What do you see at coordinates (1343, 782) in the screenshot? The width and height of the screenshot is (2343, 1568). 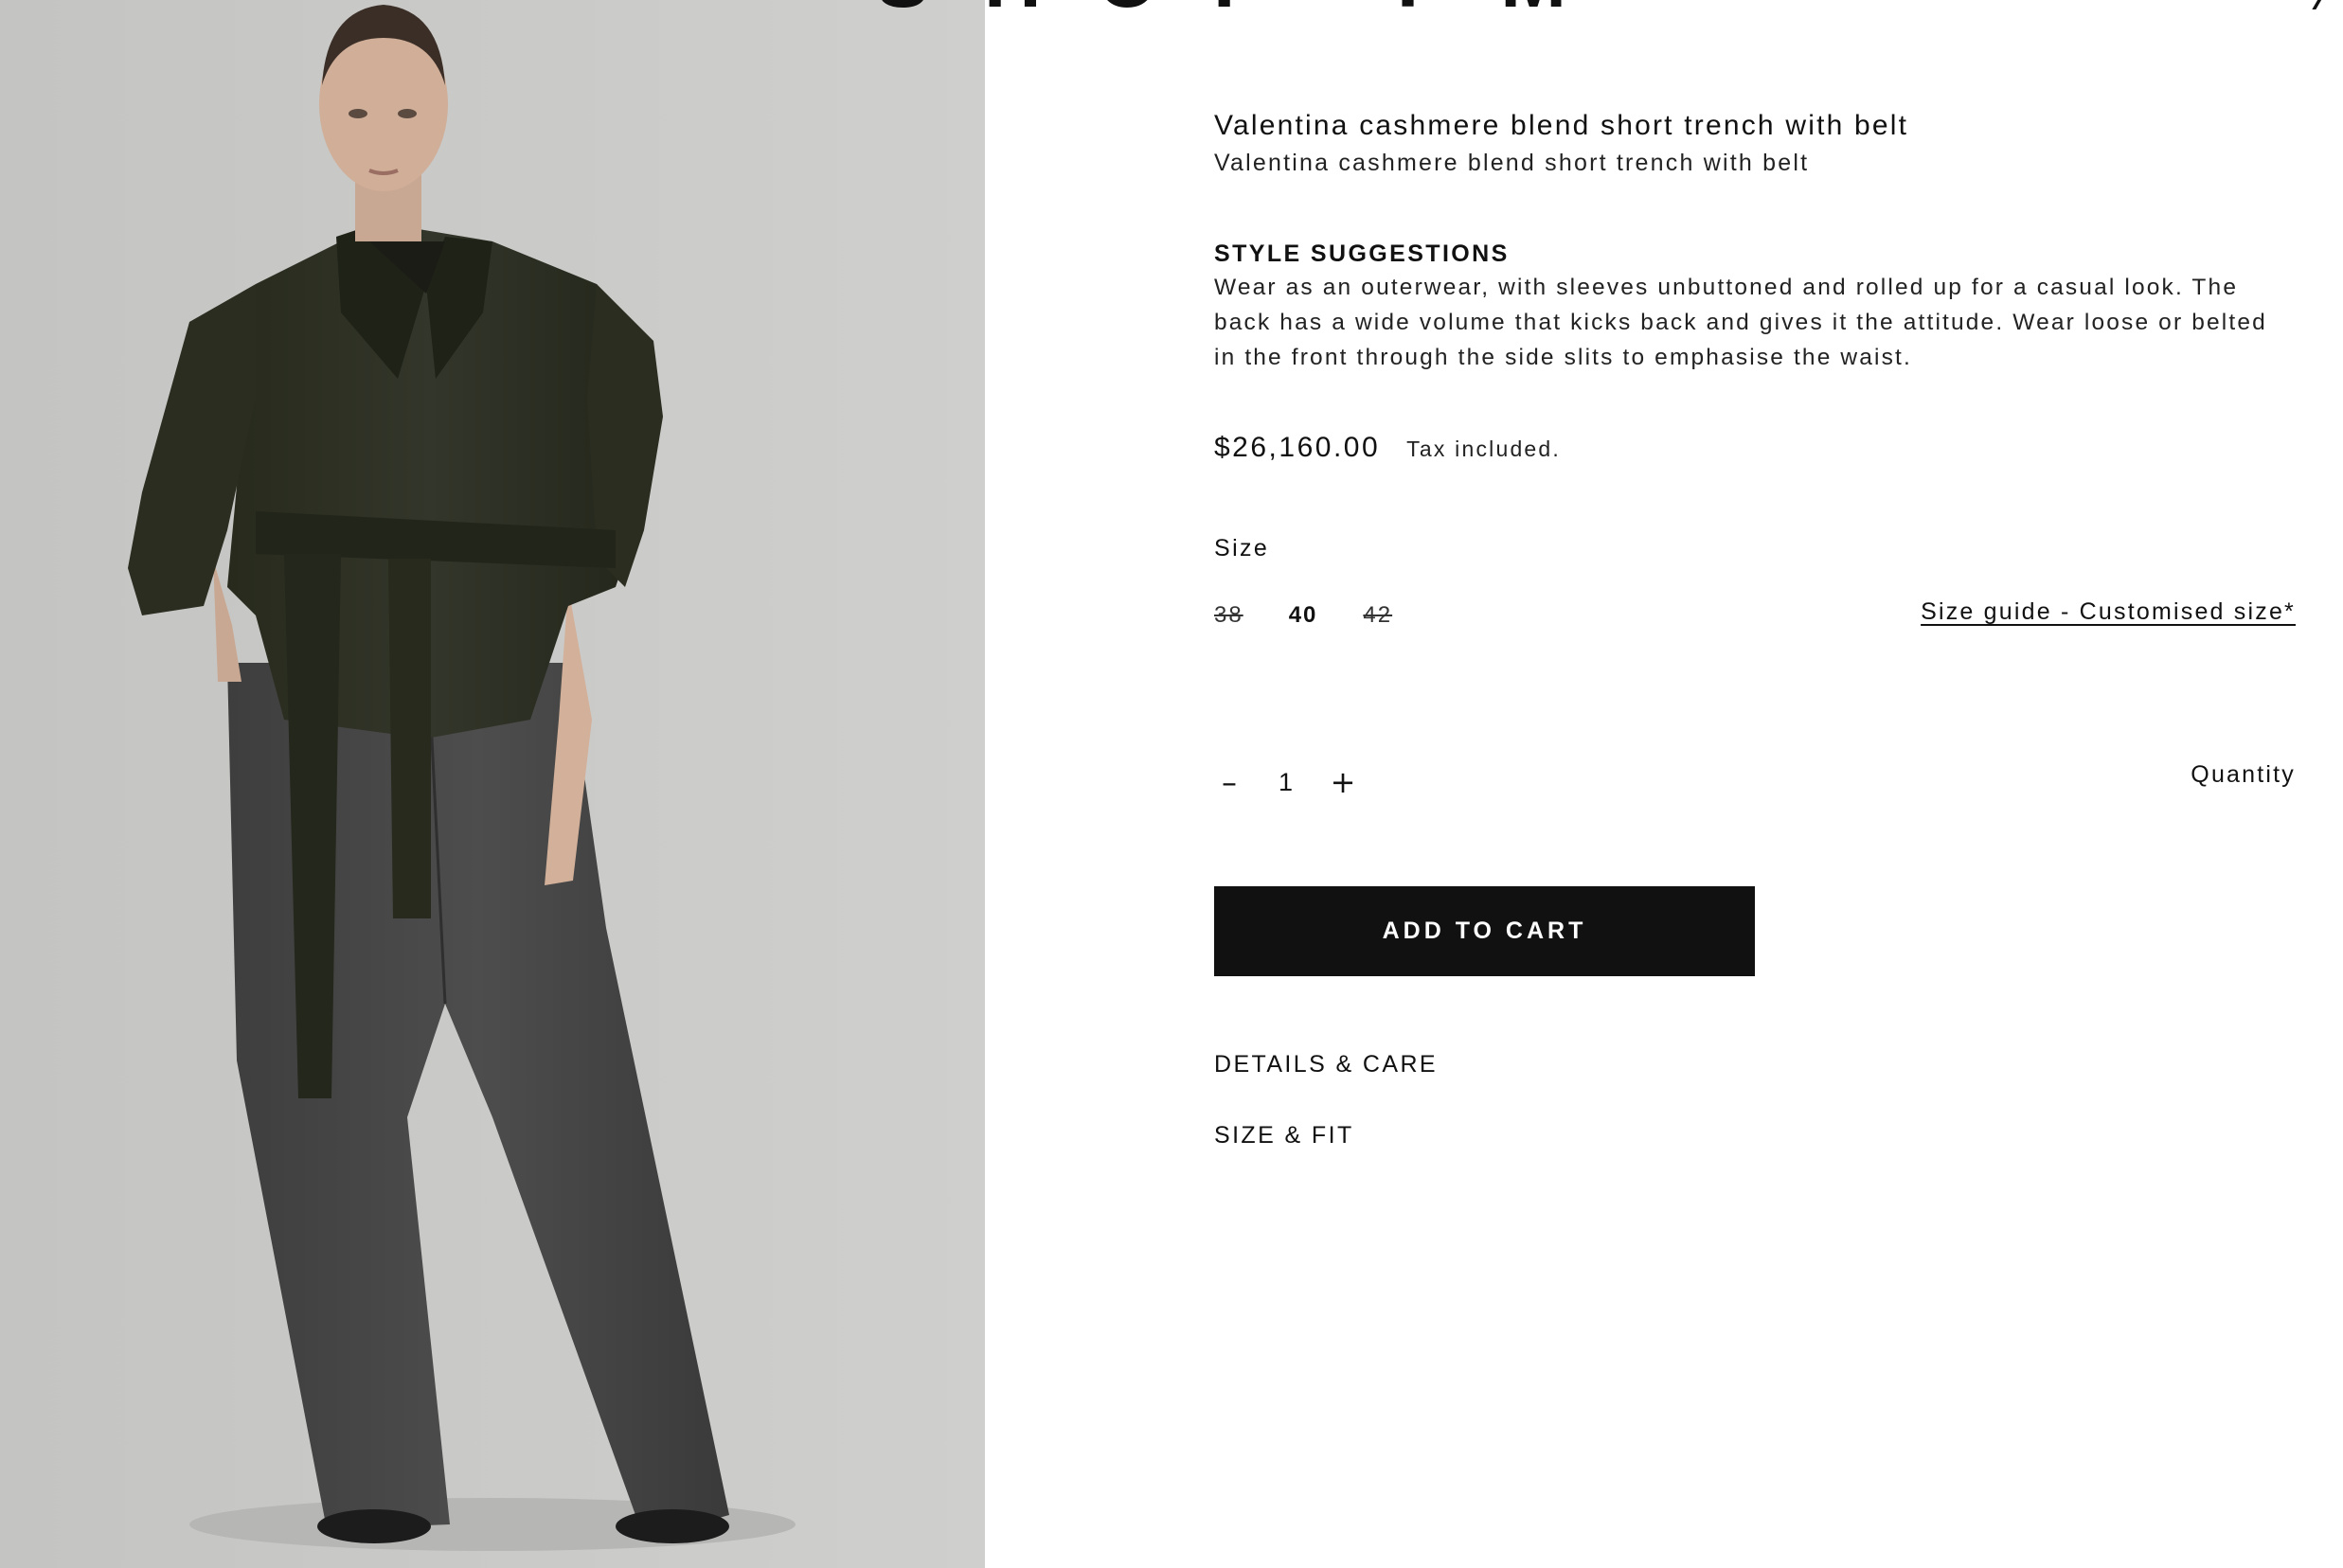 I see `quantity-increment-button: +` at bounding box center [1343, 782].